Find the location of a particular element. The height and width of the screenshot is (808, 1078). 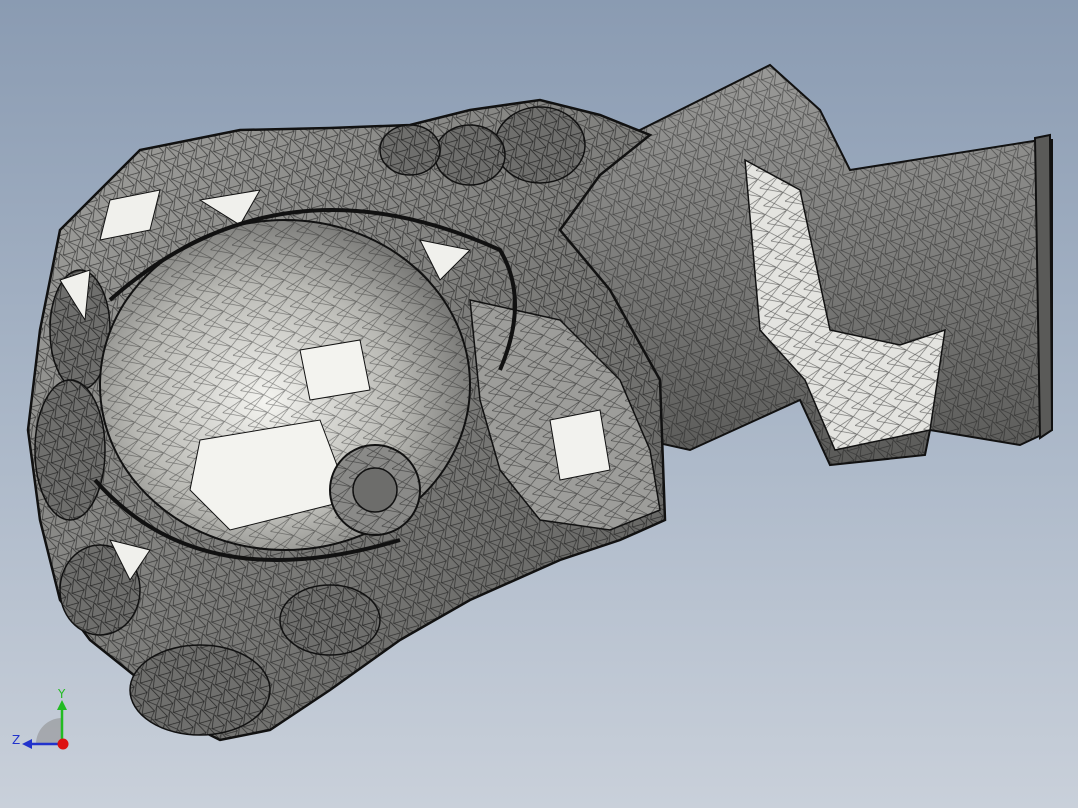

axis-triad: Y Z is located at coordinates (45, 721).